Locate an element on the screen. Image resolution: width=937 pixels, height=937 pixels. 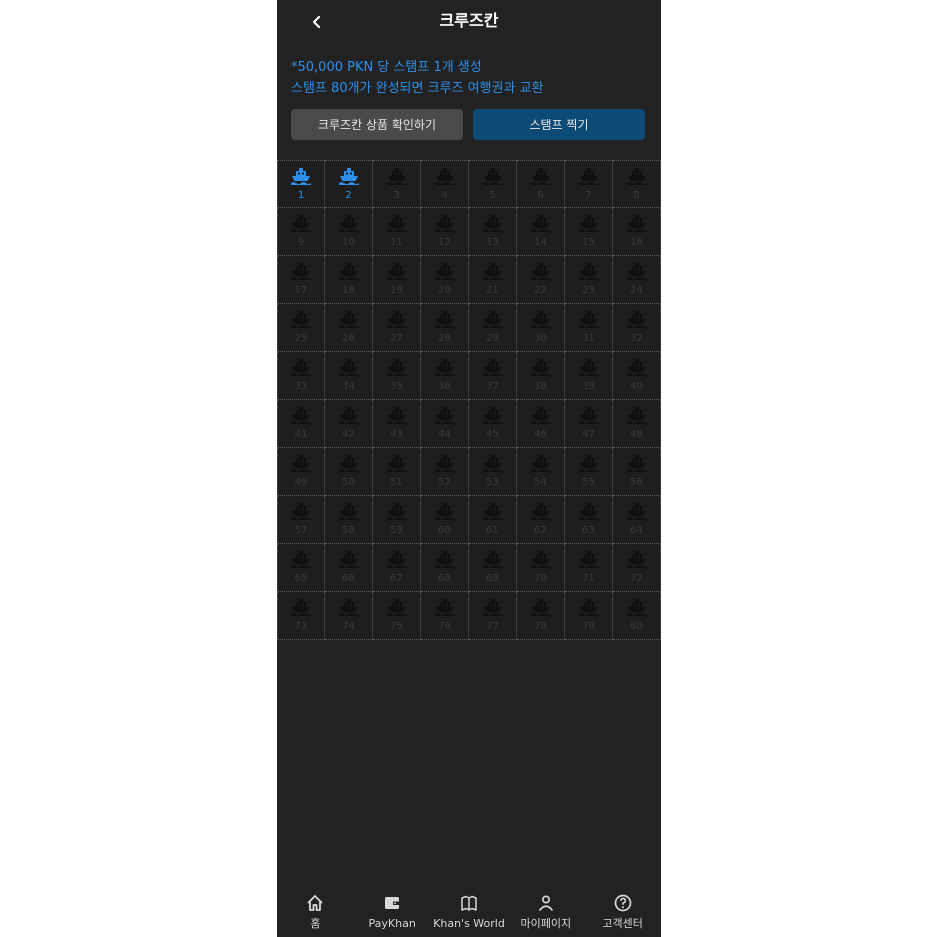
stamp-cell: 45 is located at coordinates (493, 424).